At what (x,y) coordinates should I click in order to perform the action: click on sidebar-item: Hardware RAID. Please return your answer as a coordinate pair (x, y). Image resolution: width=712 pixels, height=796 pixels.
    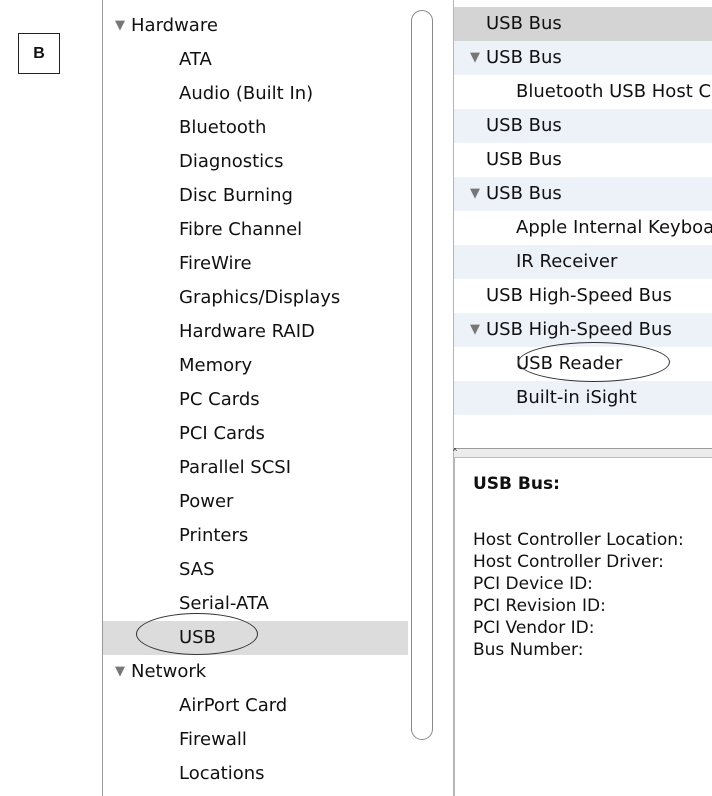
    Looking at the image, I should click on (255, 332).